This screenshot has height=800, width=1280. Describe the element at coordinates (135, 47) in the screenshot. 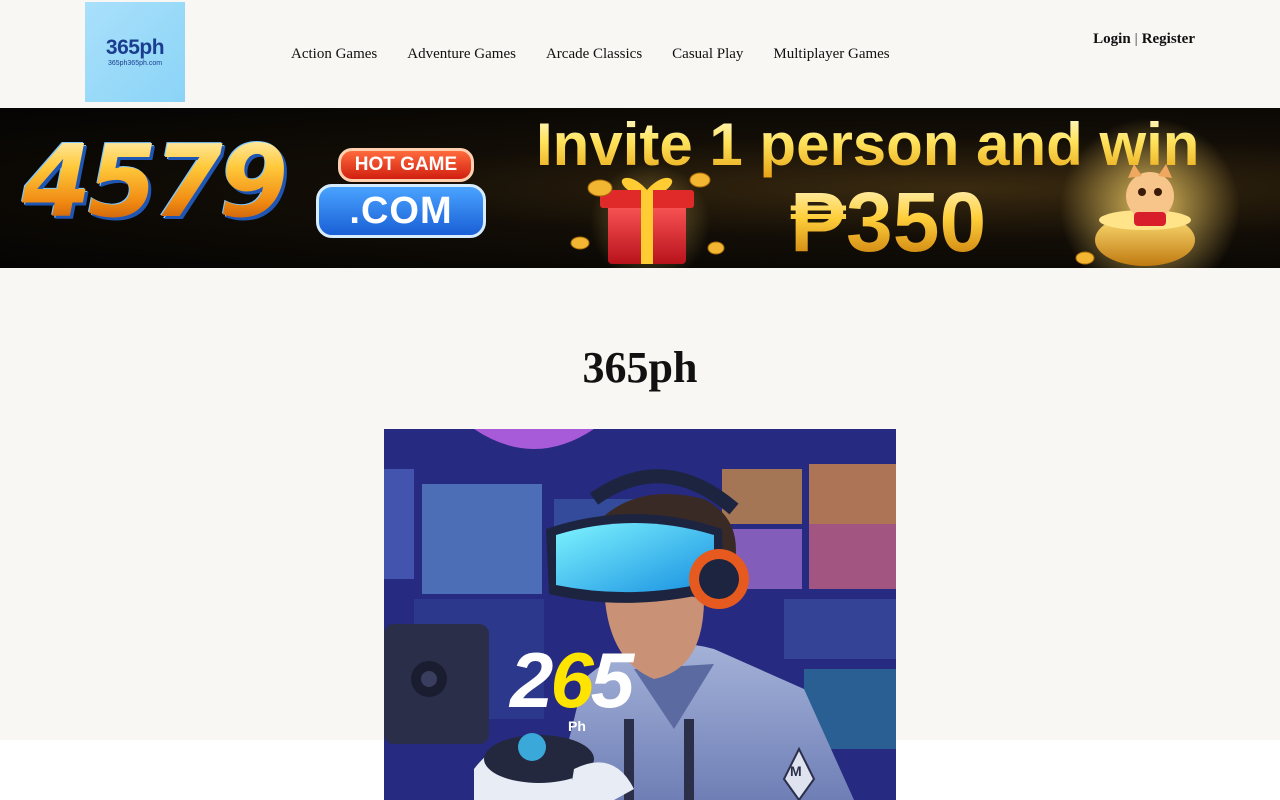

I see `logo-text: 365ph` at that location.